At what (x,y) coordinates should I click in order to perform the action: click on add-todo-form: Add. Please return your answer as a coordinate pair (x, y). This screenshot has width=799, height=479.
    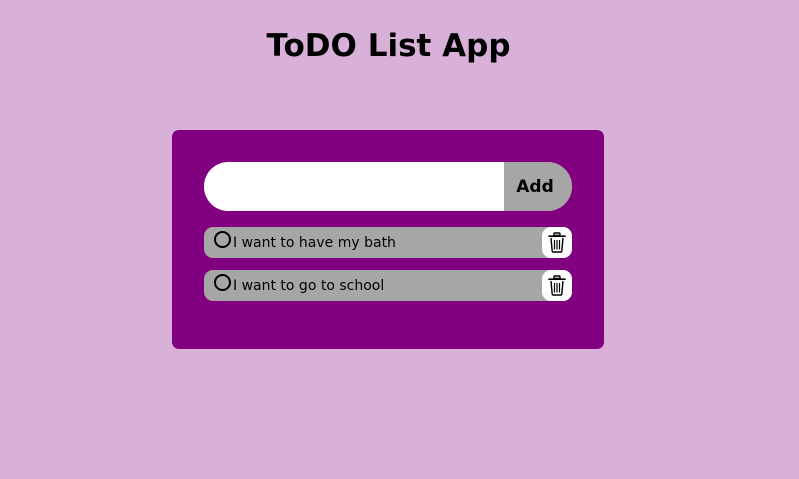
    Looking at the image, I should click on (388, 186).